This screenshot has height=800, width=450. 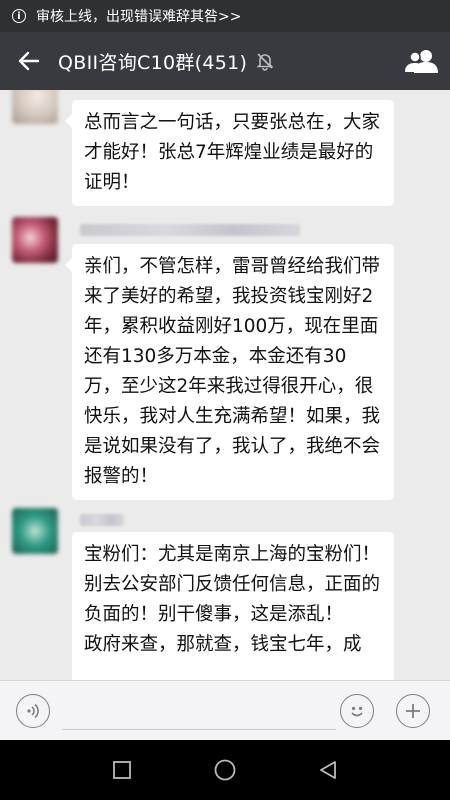 I want to click on voice-button, so click(x=33, y=711).